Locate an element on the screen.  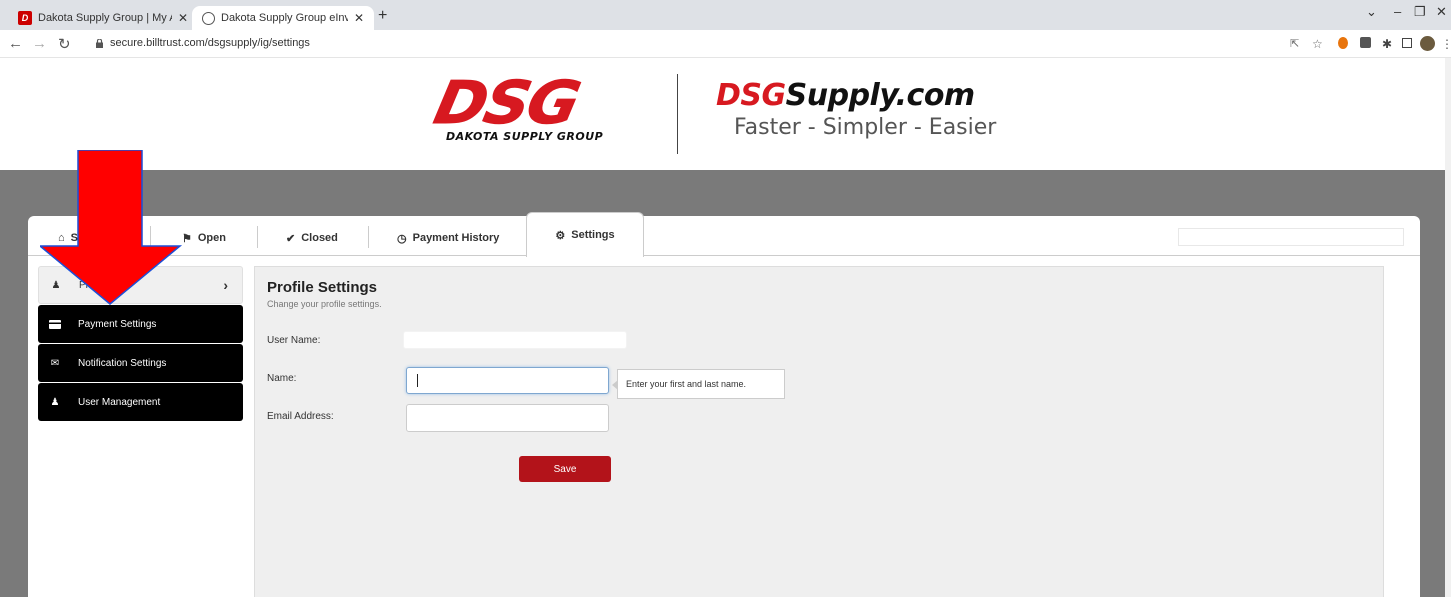
chevron-right-icon: › is located at coordinates (225, 285).